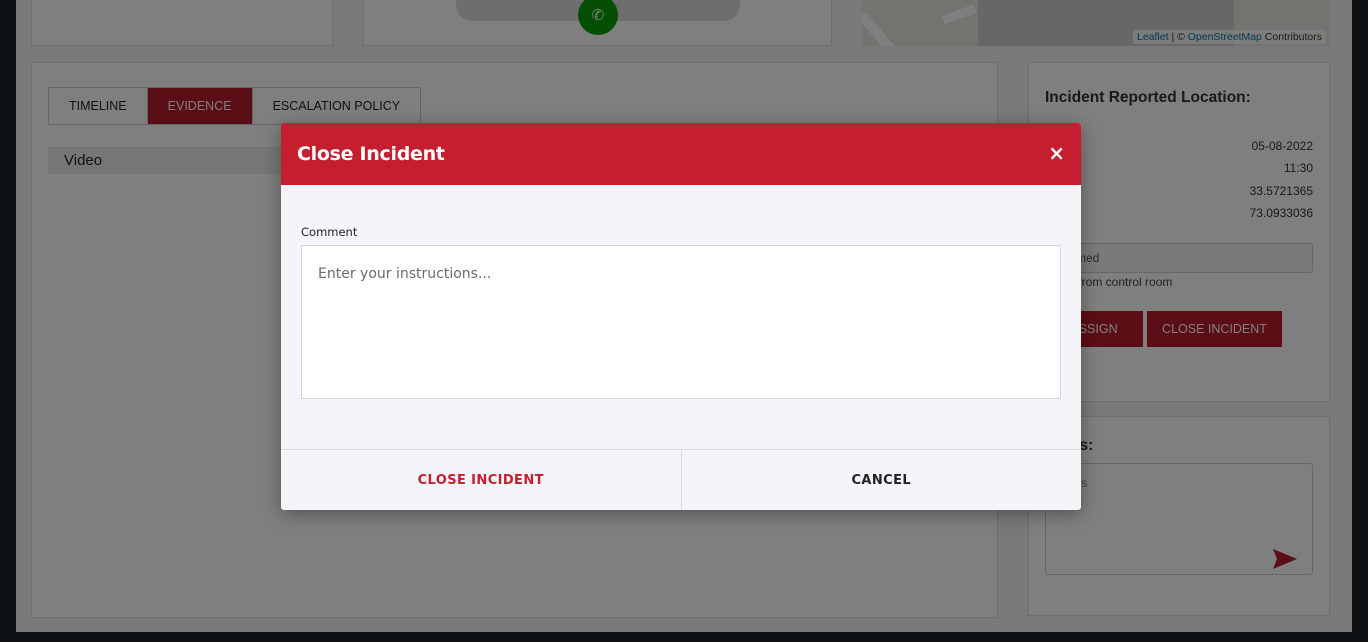 Image resolution: width=1368 pixels, height=642 pixels. I want to click on confirm-close-incident-button: CLOSE INCIDENT, so click(481, 480).